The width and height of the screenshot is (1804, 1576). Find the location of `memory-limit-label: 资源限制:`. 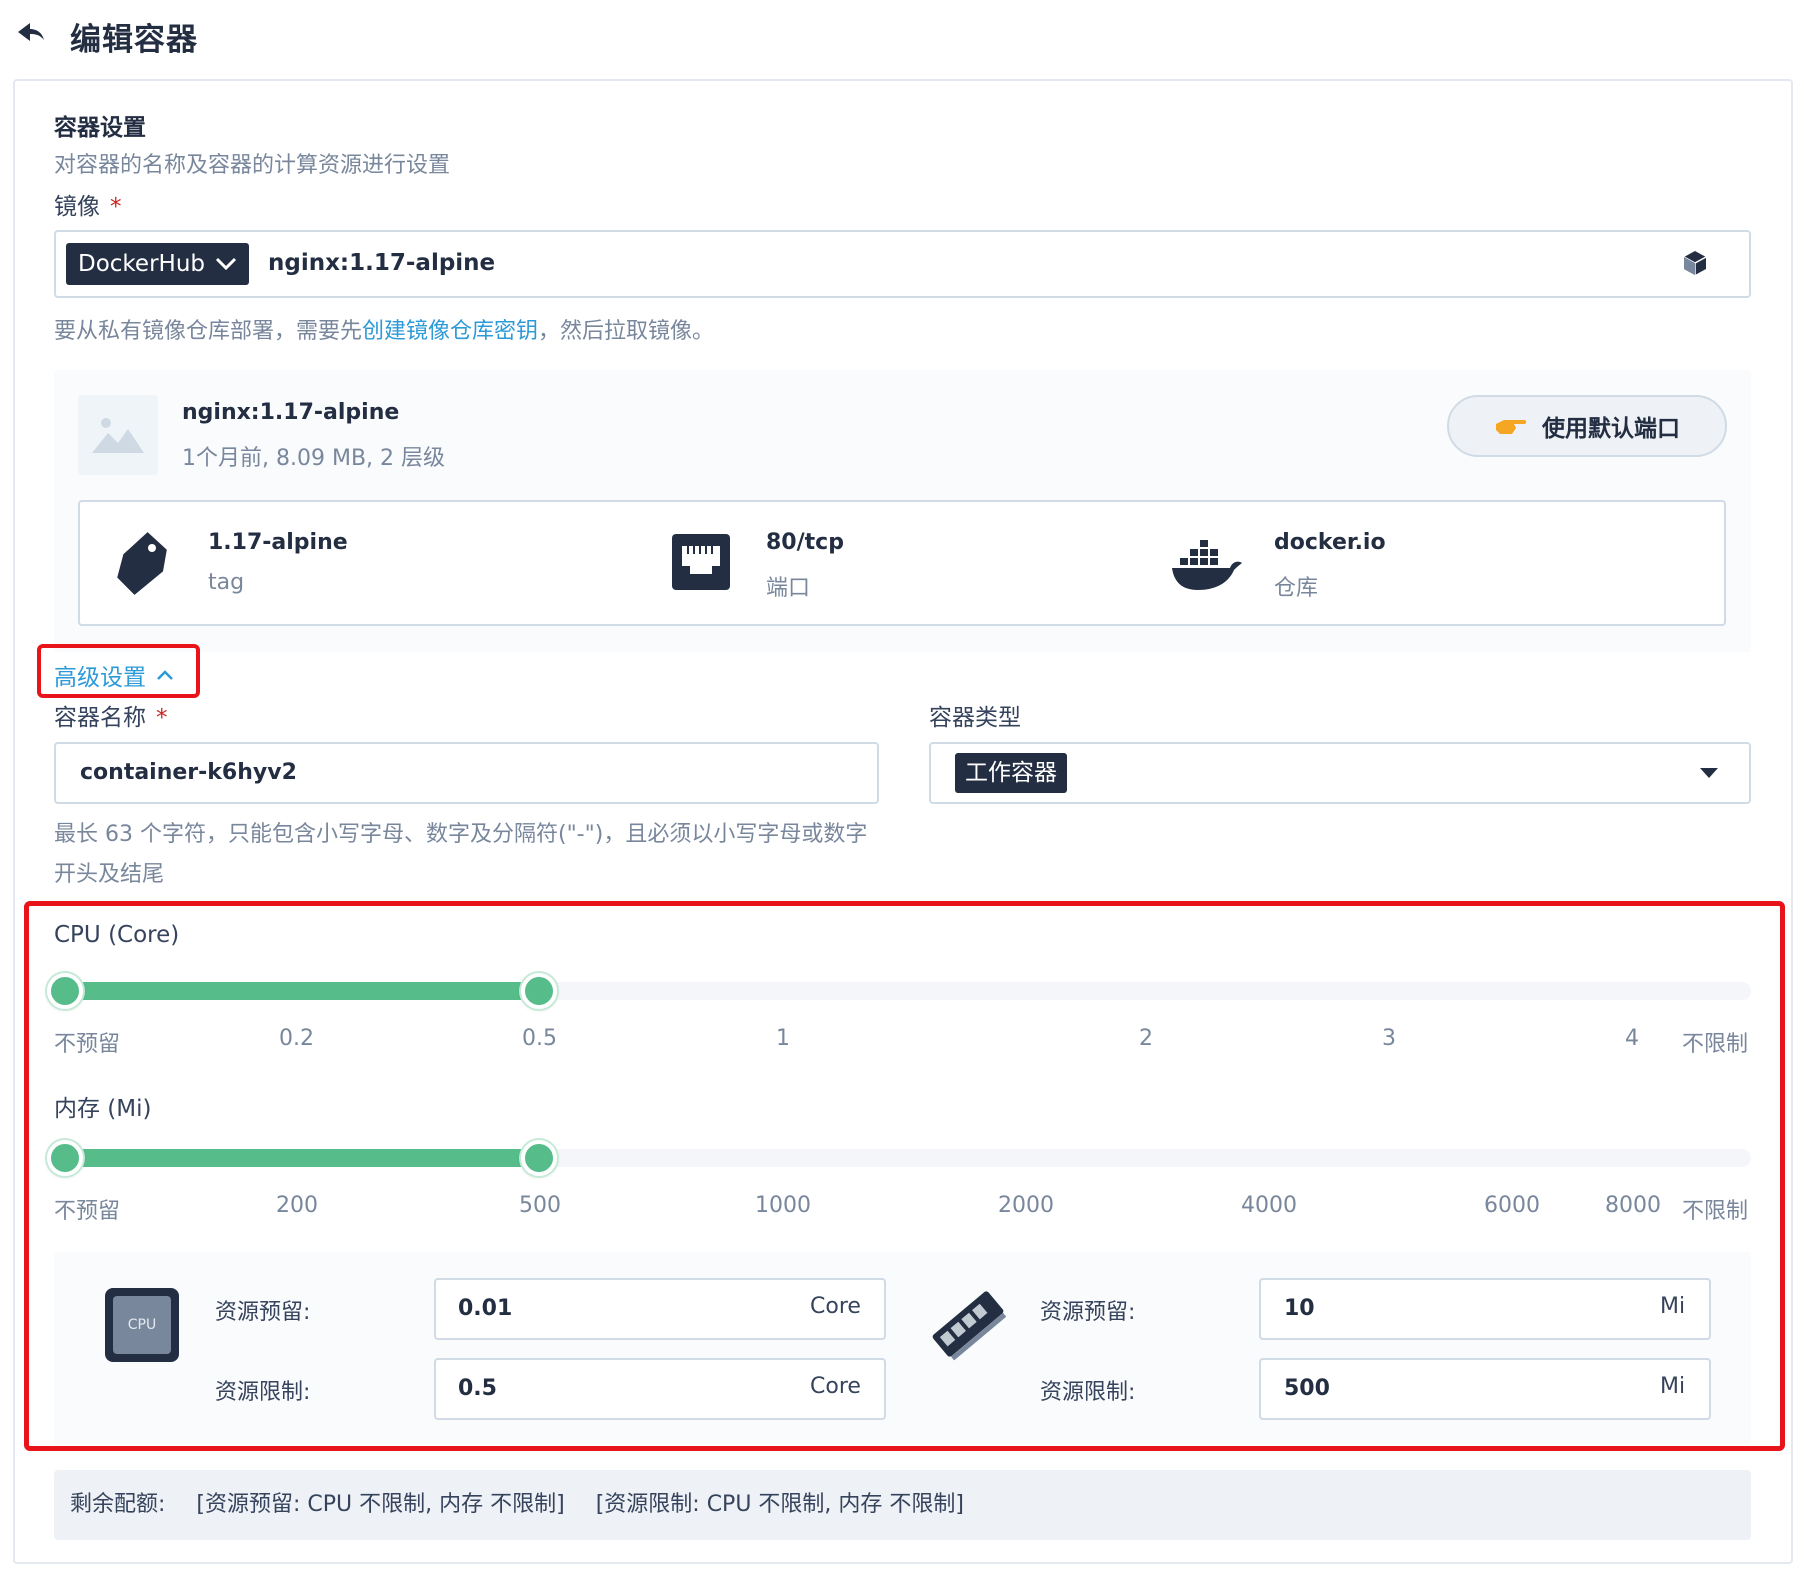

memory-limit-label: 资源限制: is located at coordinates (1088, 1392).